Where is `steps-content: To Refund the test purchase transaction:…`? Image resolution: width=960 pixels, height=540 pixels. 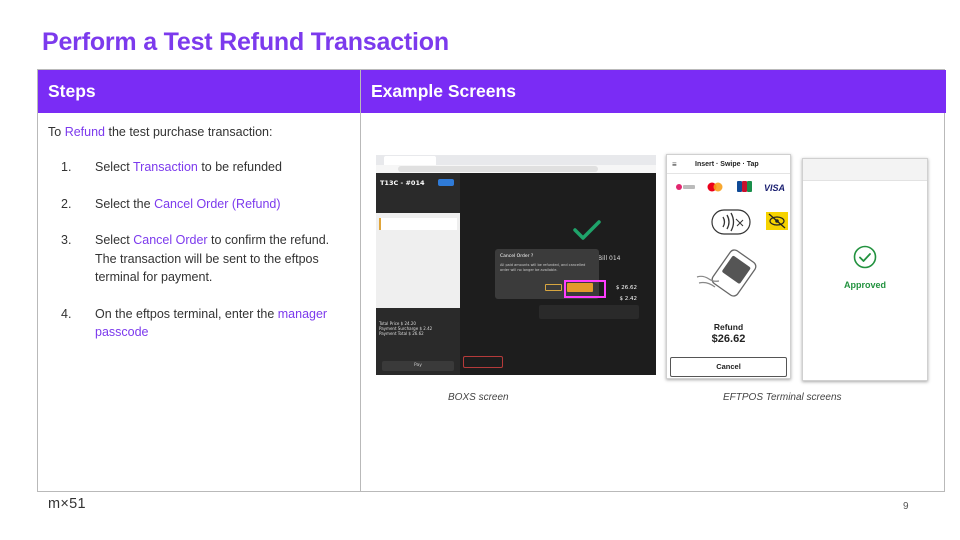
steps-content: To Refund the test purchase transaction:… is located at coordinates (200, 241).